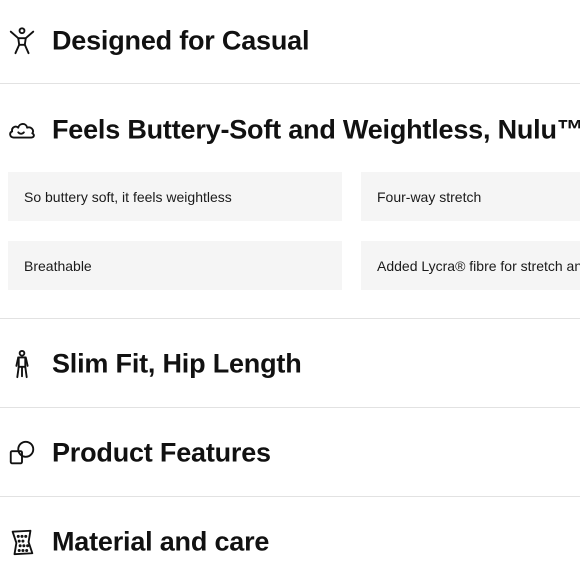  Describe the element at coordinates (429, 196) in the screenshot. I see `feature-text: Four-way stretch` at that location.